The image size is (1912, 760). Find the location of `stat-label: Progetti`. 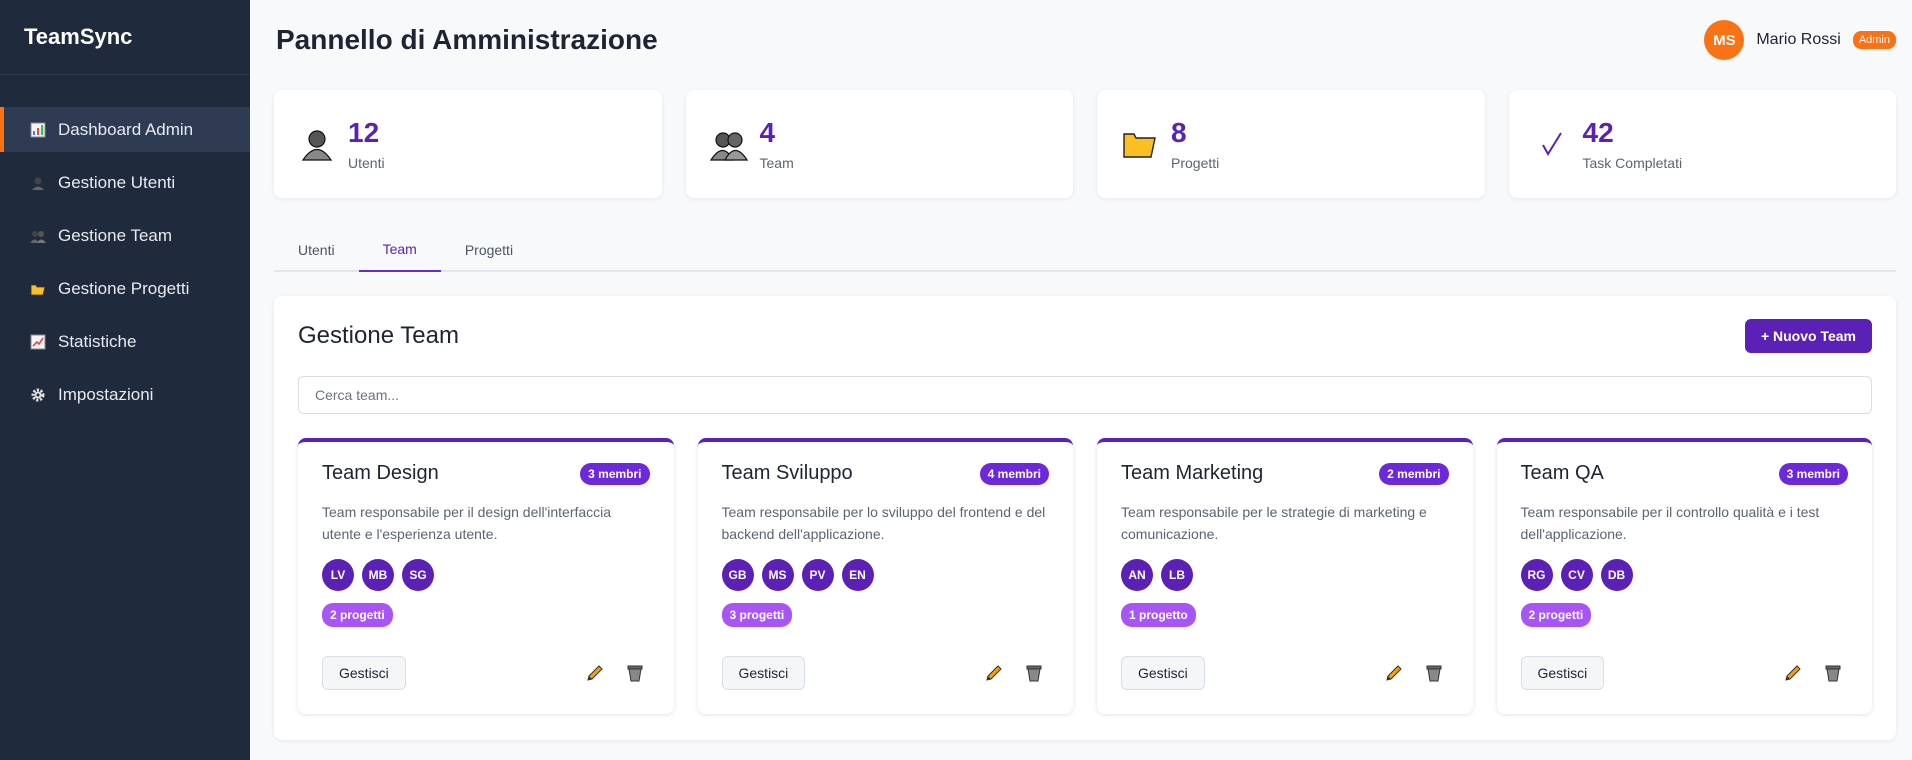

stat-label: Progetti is located at coordinates (1195, 163).